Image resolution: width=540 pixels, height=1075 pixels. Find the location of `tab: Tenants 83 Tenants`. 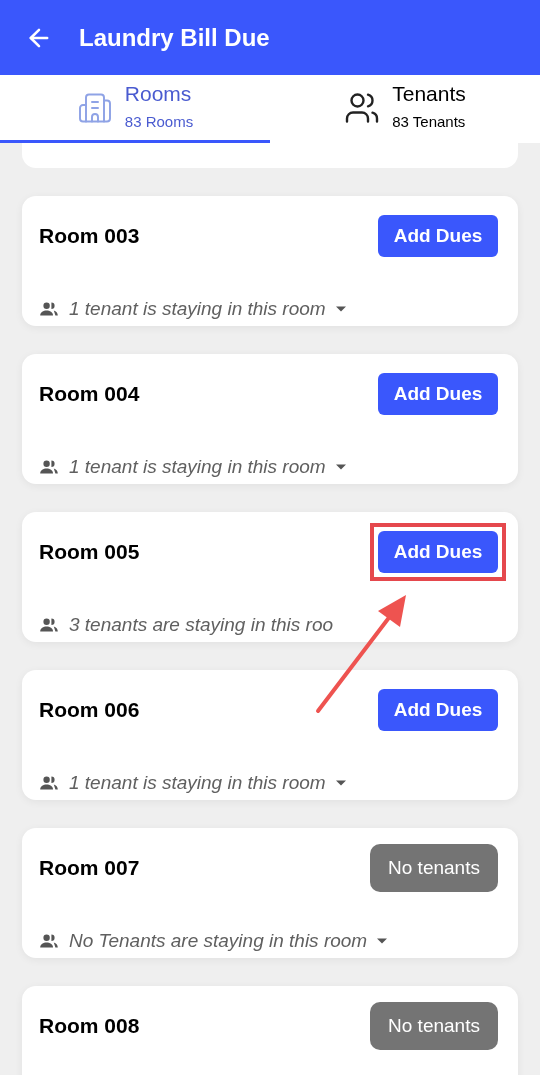

tab: Tenants 83 Tenants is located at coordinates (405, 109).